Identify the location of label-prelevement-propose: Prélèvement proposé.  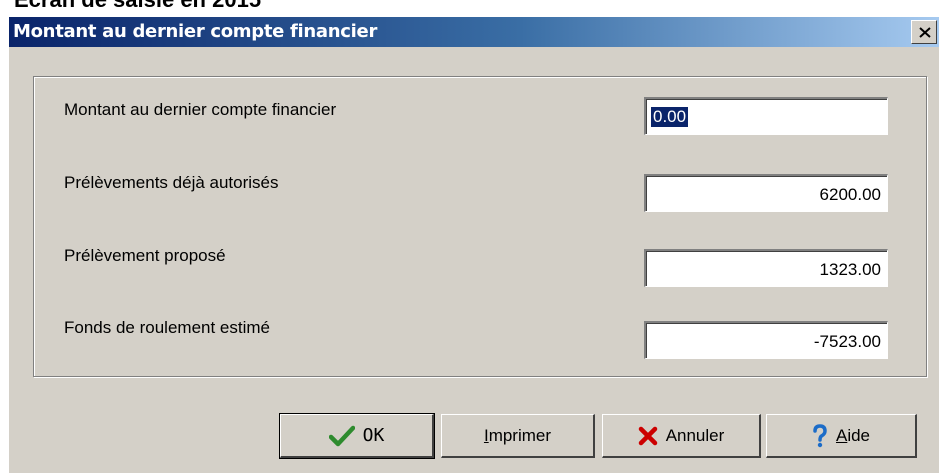
(145, 255).